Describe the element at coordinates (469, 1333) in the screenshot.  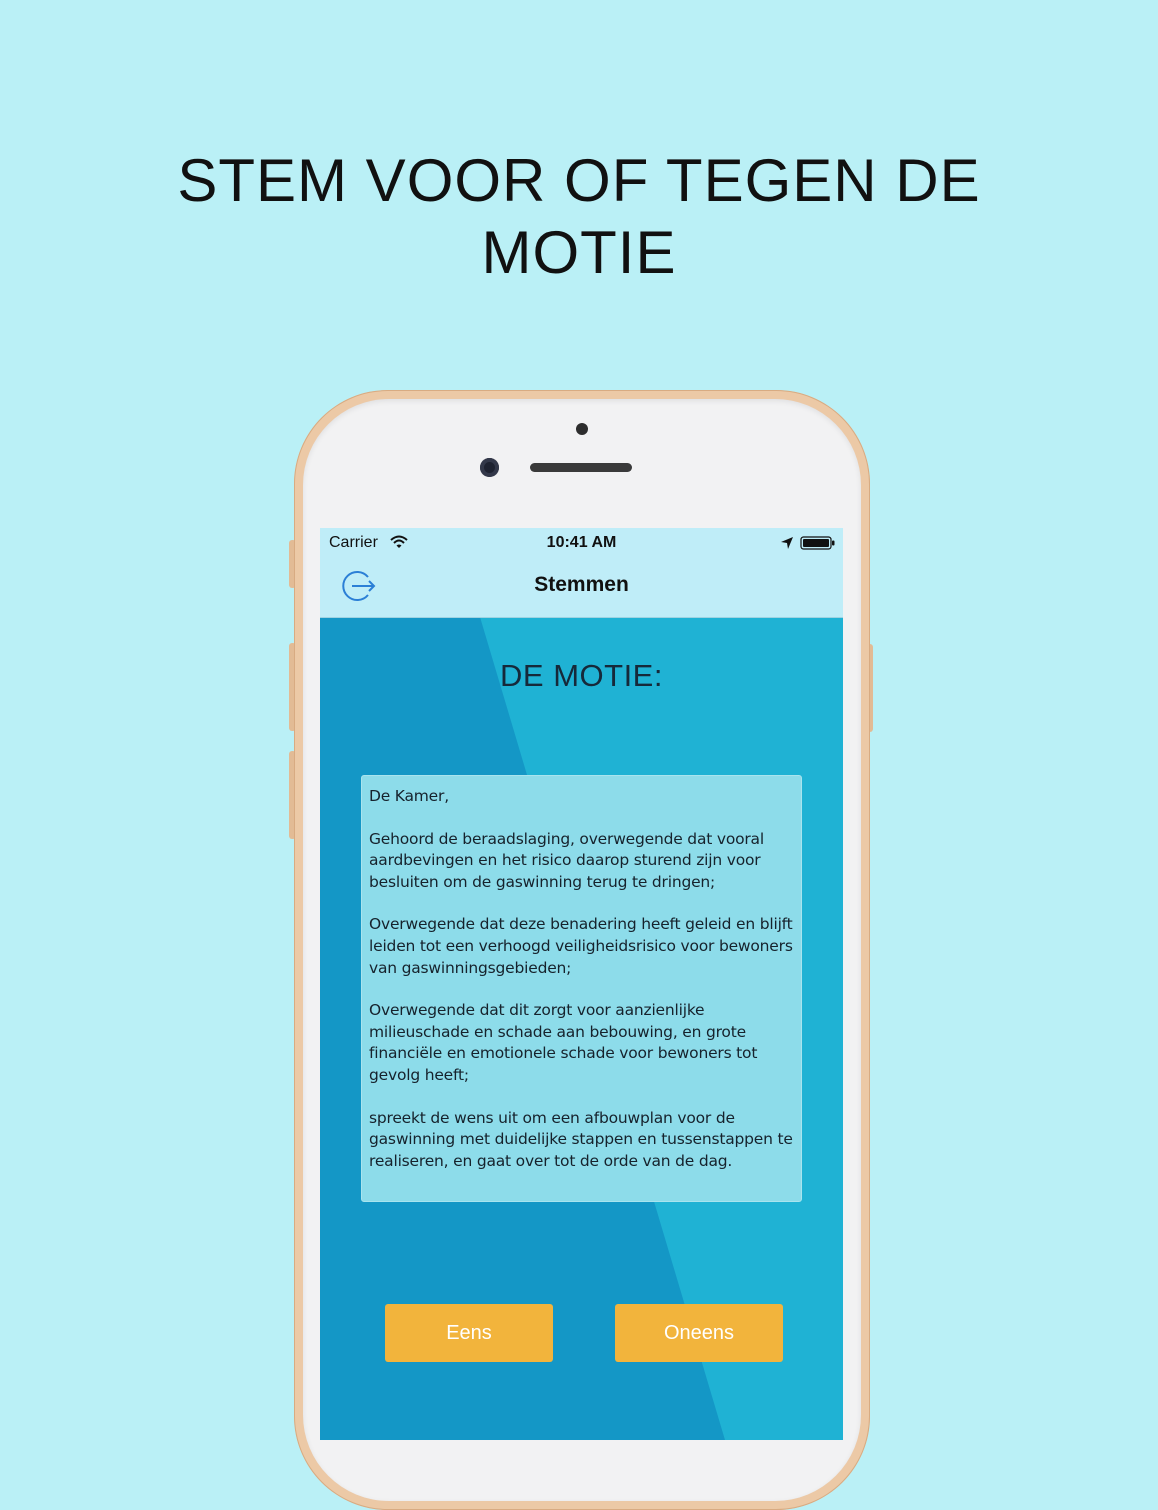
I see `agree-button: Eens` at that location.